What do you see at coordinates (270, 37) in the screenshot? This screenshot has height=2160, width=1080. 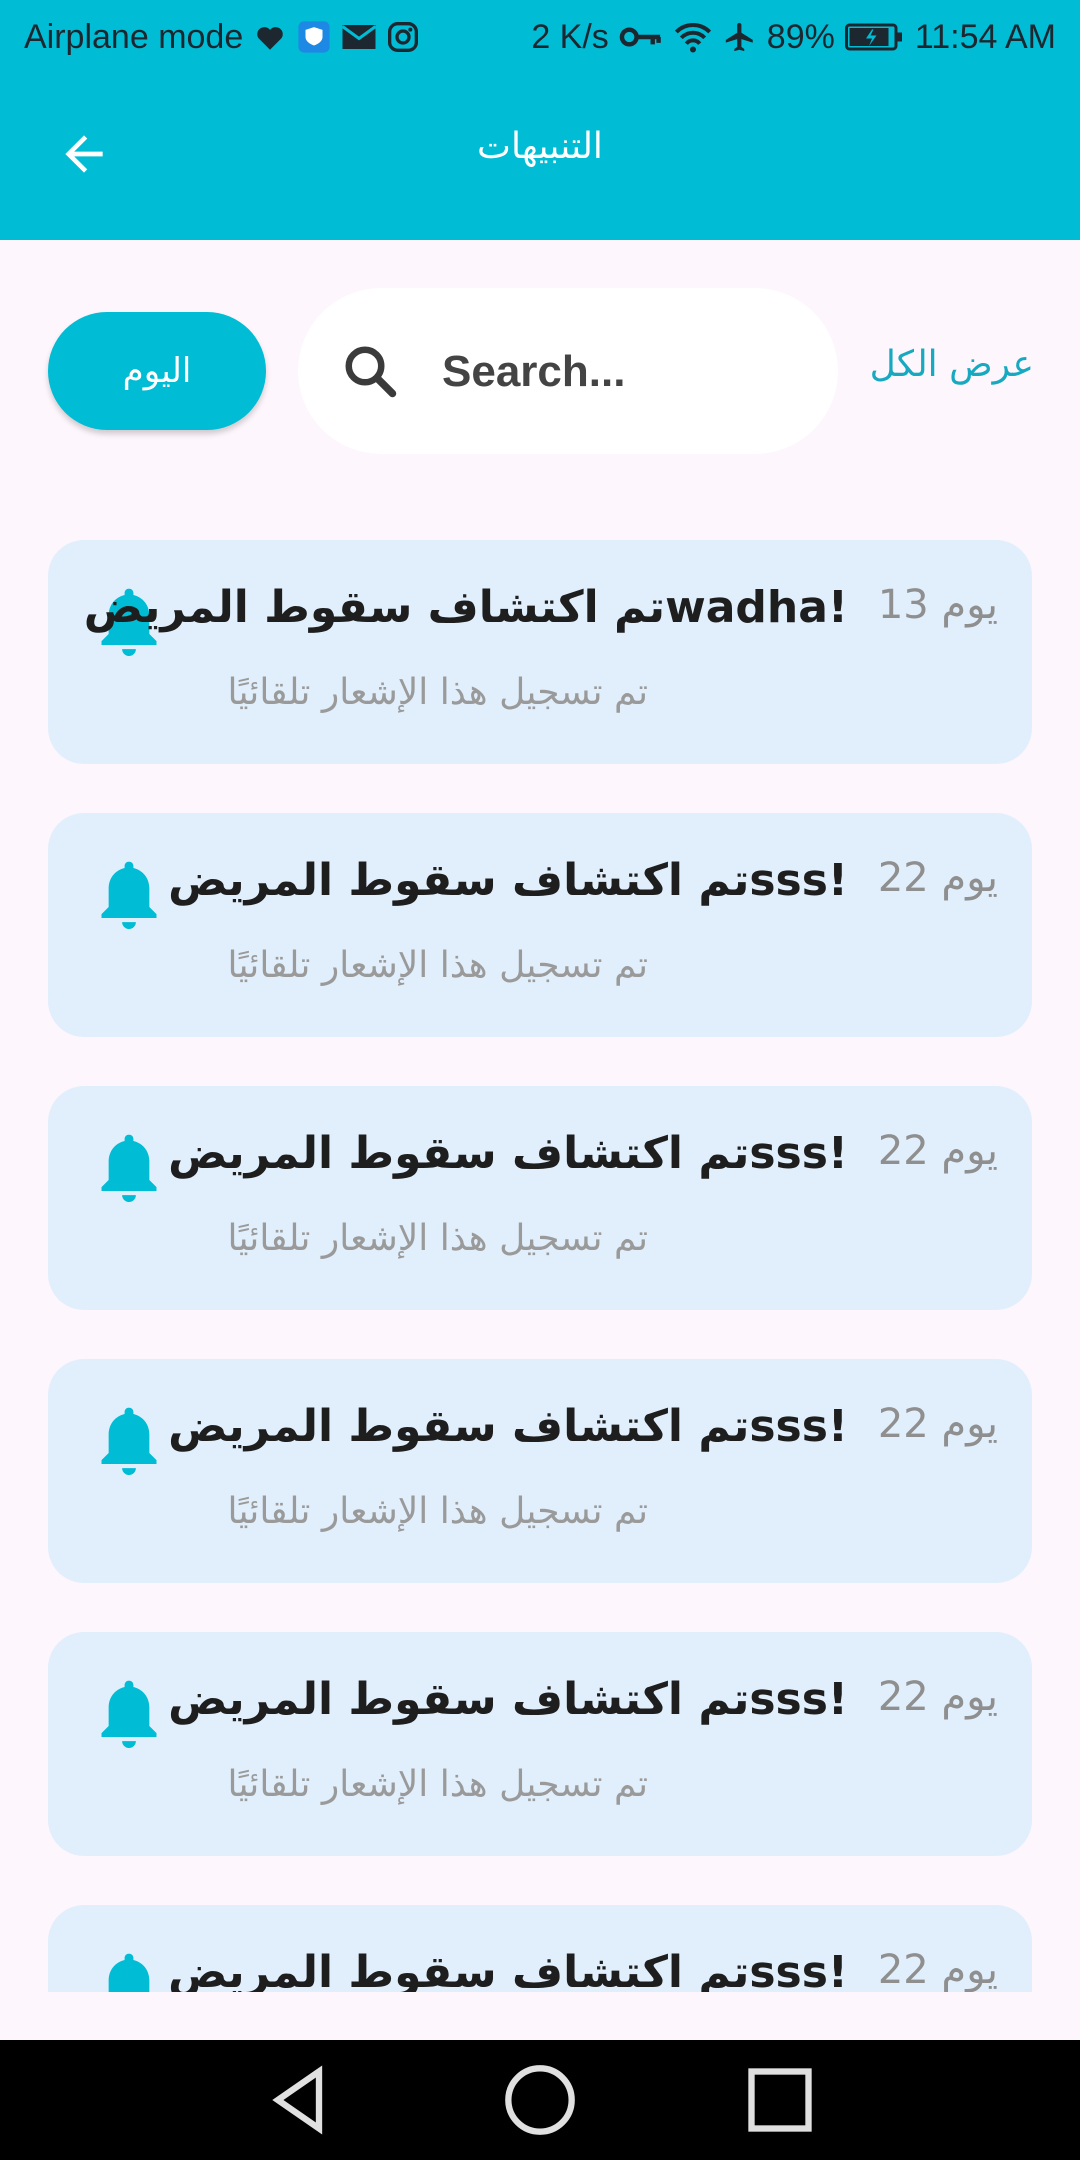 I see `vpn-heart-icon` at bounding box center [270, 37].